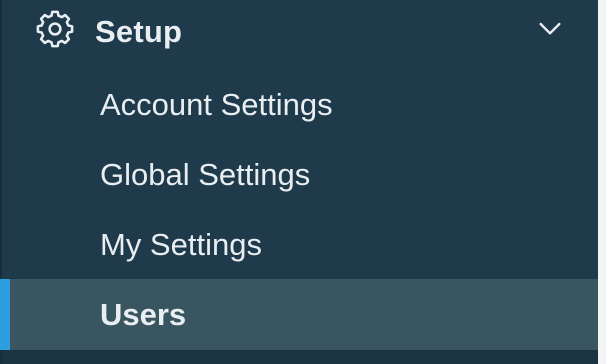 The image size is (606, 364). I want to click on gear-icon, so click(55, 29).